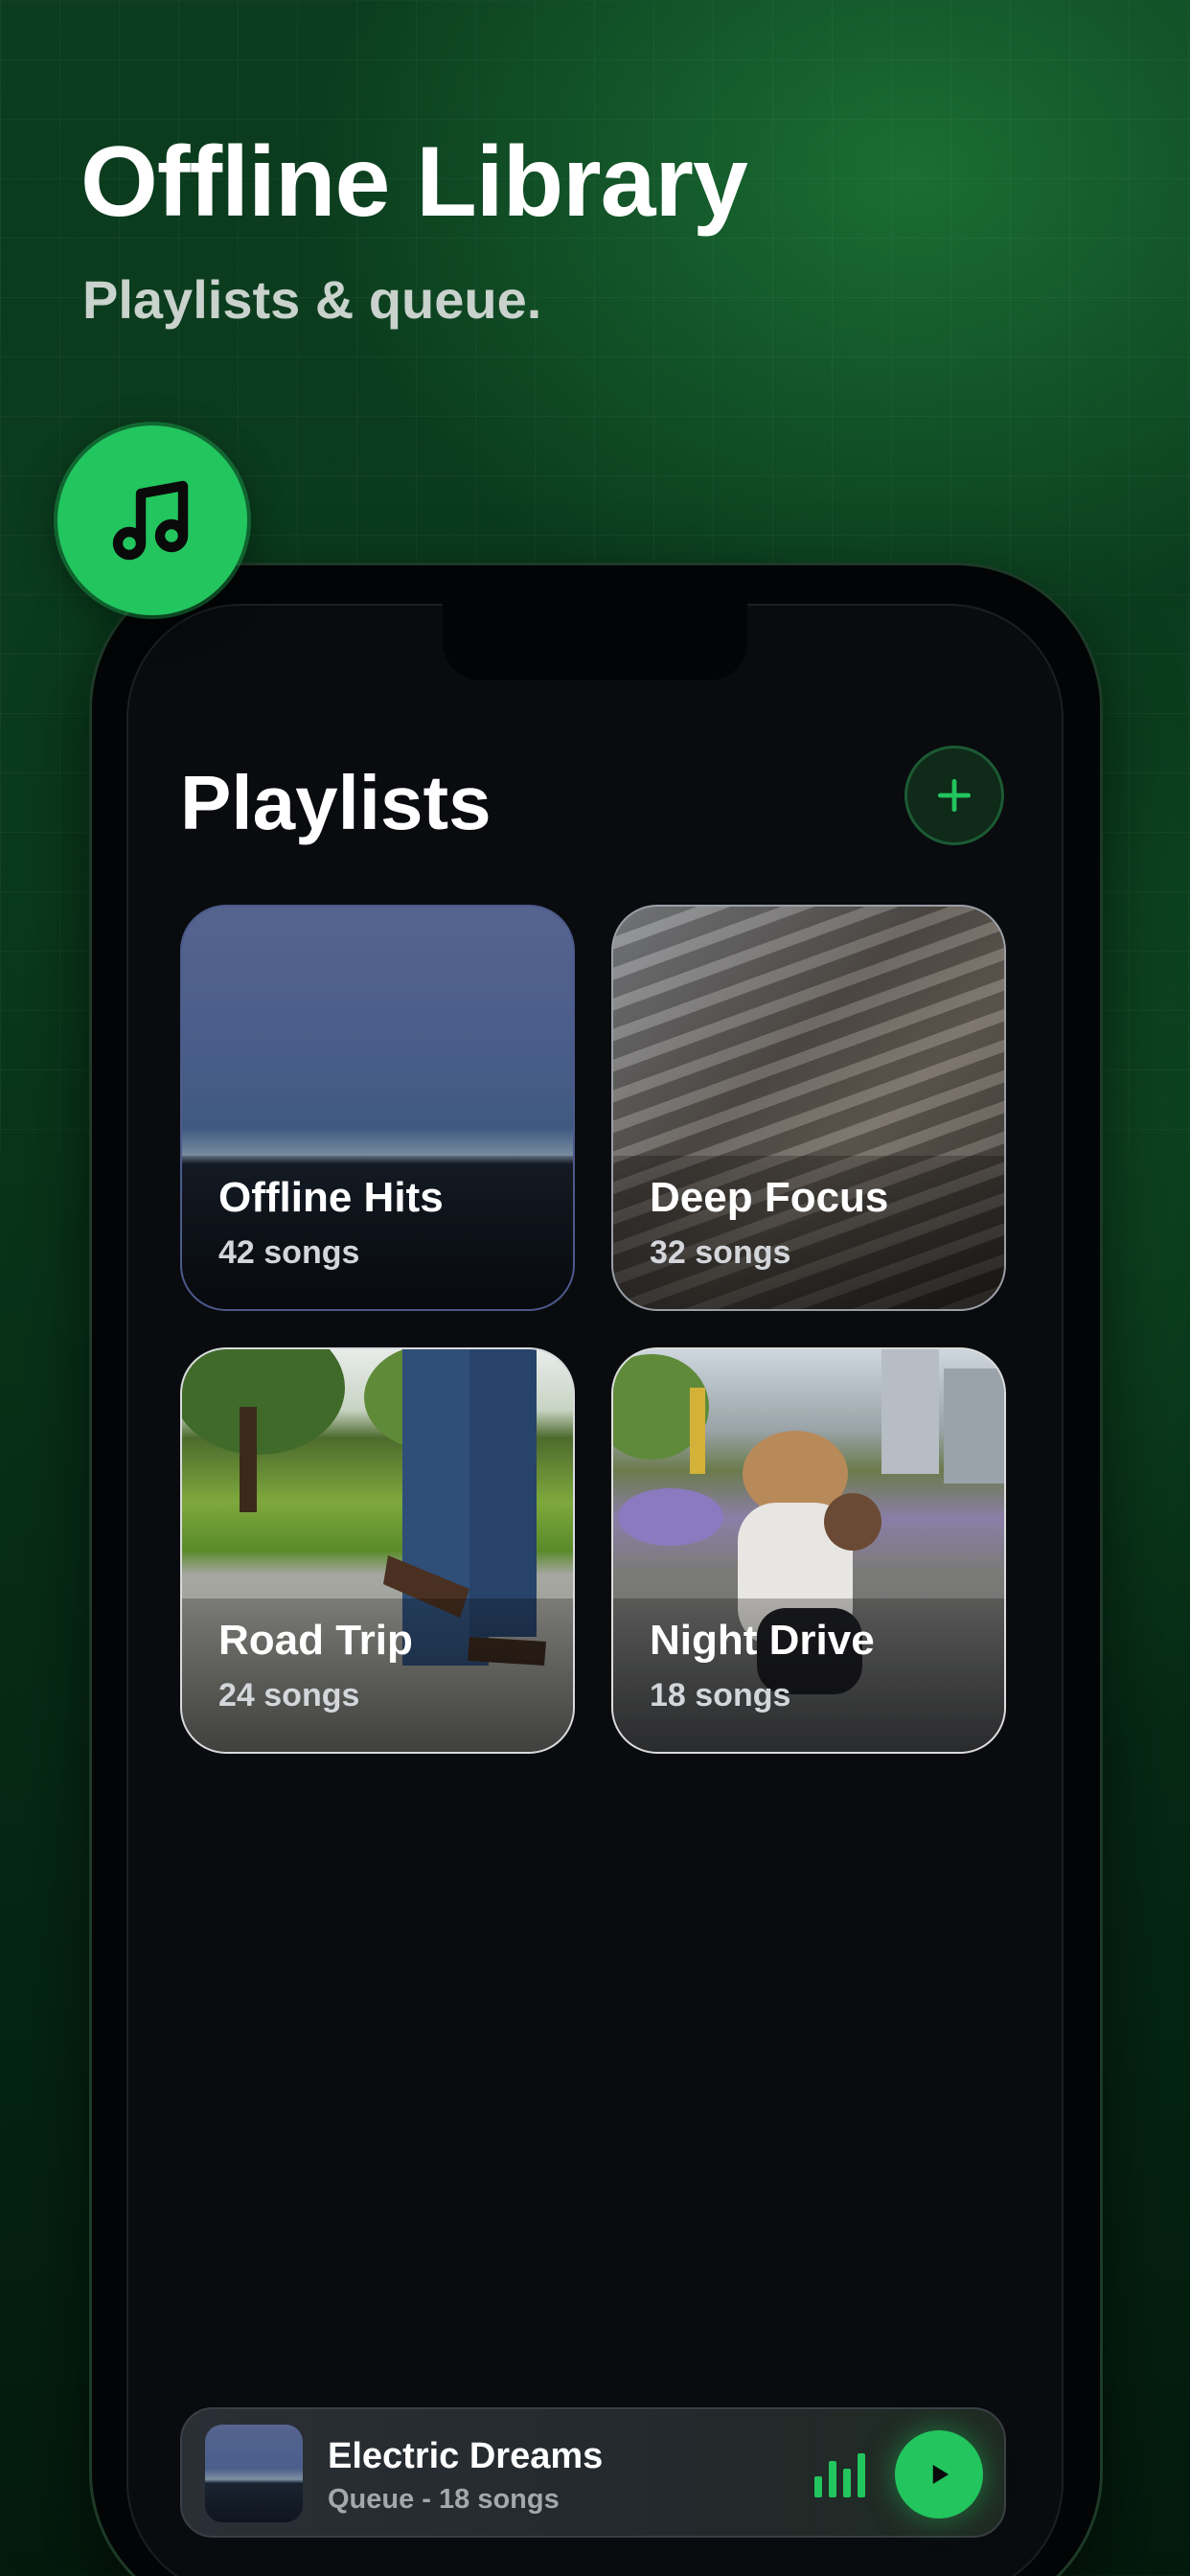 This screenshot has height=2576, width=1190. I want to click on now-playing-queue: Queue - 18 songs, so click(444, 2499).